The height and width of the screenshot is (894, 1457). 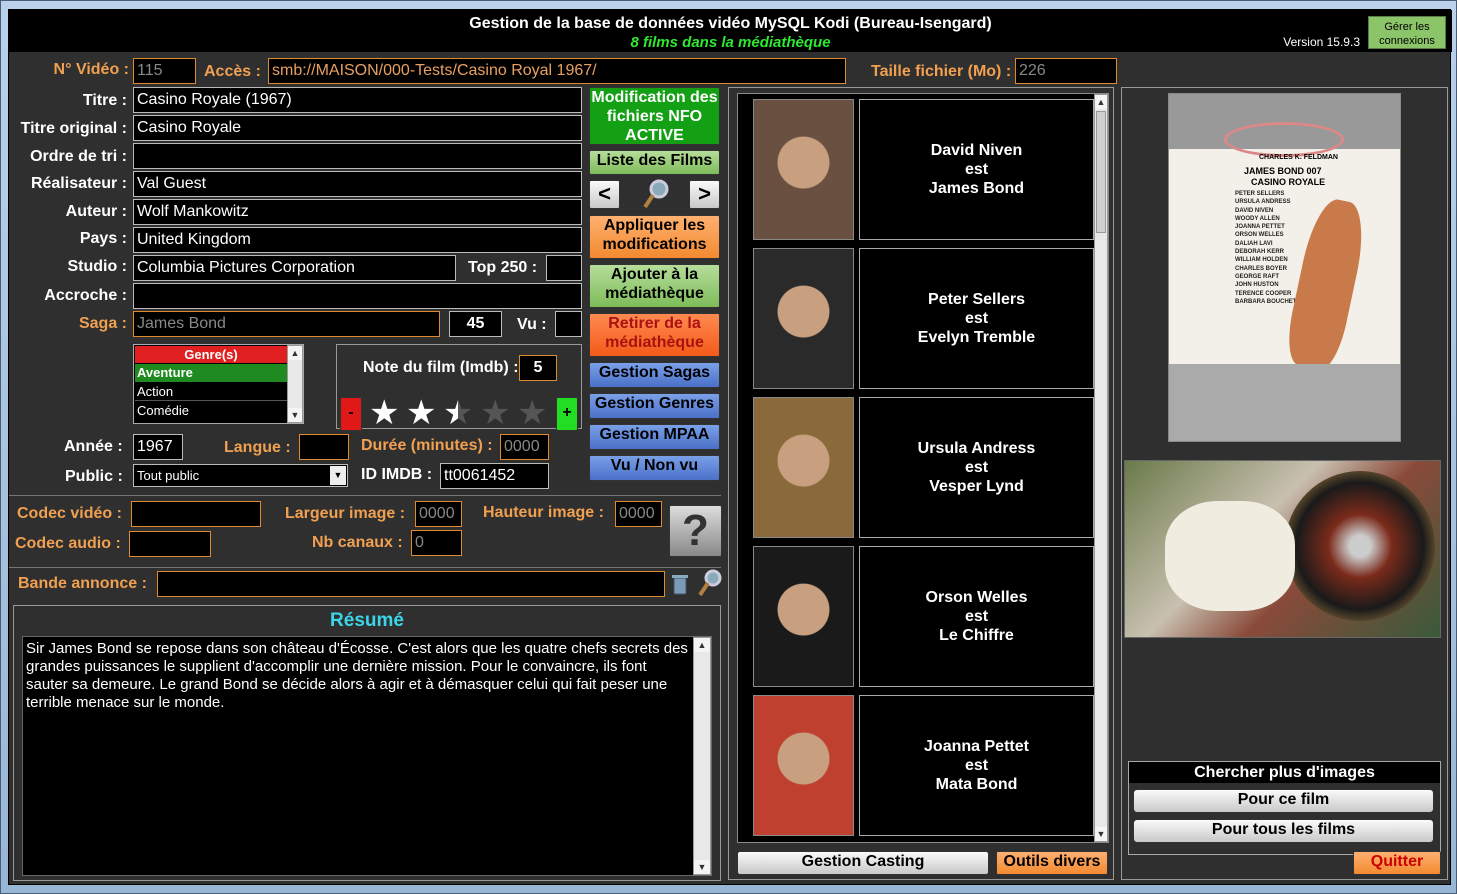 What do you see at coordinates (1101, 468) in the screenshot?
I see `cast-scrollbar: ▲ ▼` at bounding box center [1101, 468].